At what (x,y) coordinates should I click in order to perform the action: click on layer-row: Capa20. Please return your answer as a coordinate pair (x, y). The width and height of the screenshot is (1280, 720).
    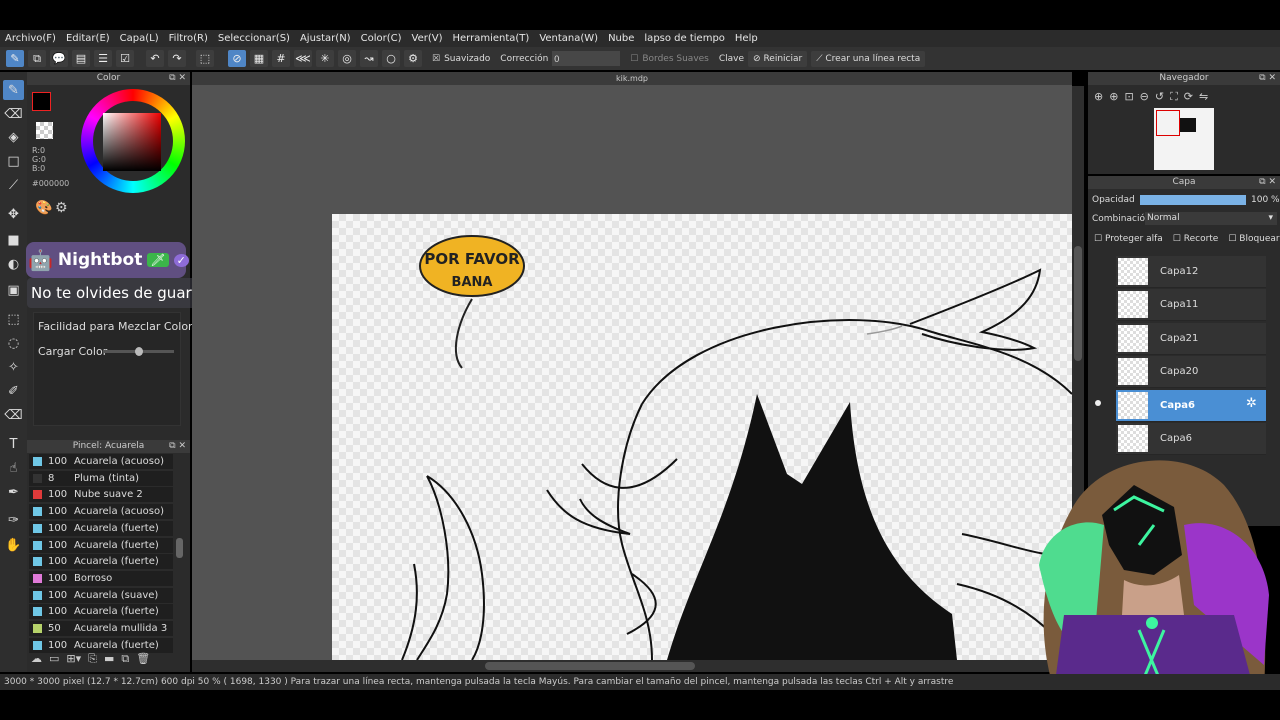
    Looking at the image, I should click on (1191, 372).